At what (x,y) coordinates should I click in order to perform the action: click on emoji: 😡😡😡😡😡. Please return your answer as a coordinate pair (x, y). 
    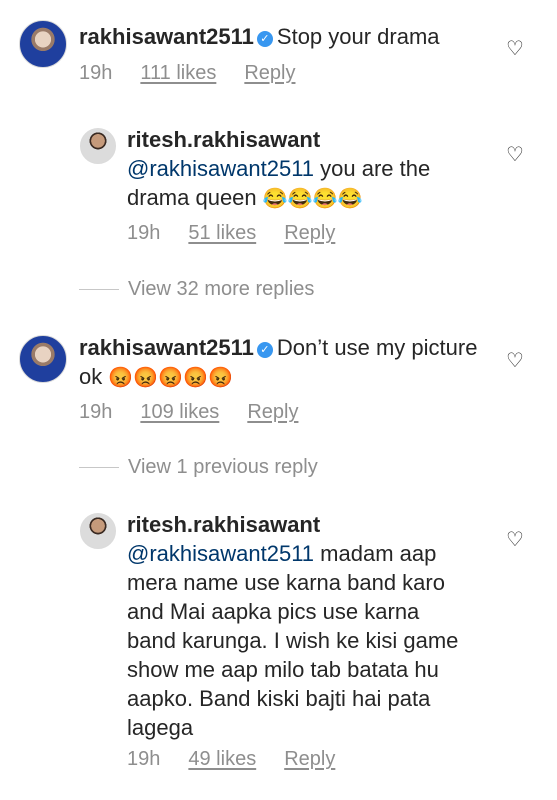
    Looking at the image, I should click on (170, 378).